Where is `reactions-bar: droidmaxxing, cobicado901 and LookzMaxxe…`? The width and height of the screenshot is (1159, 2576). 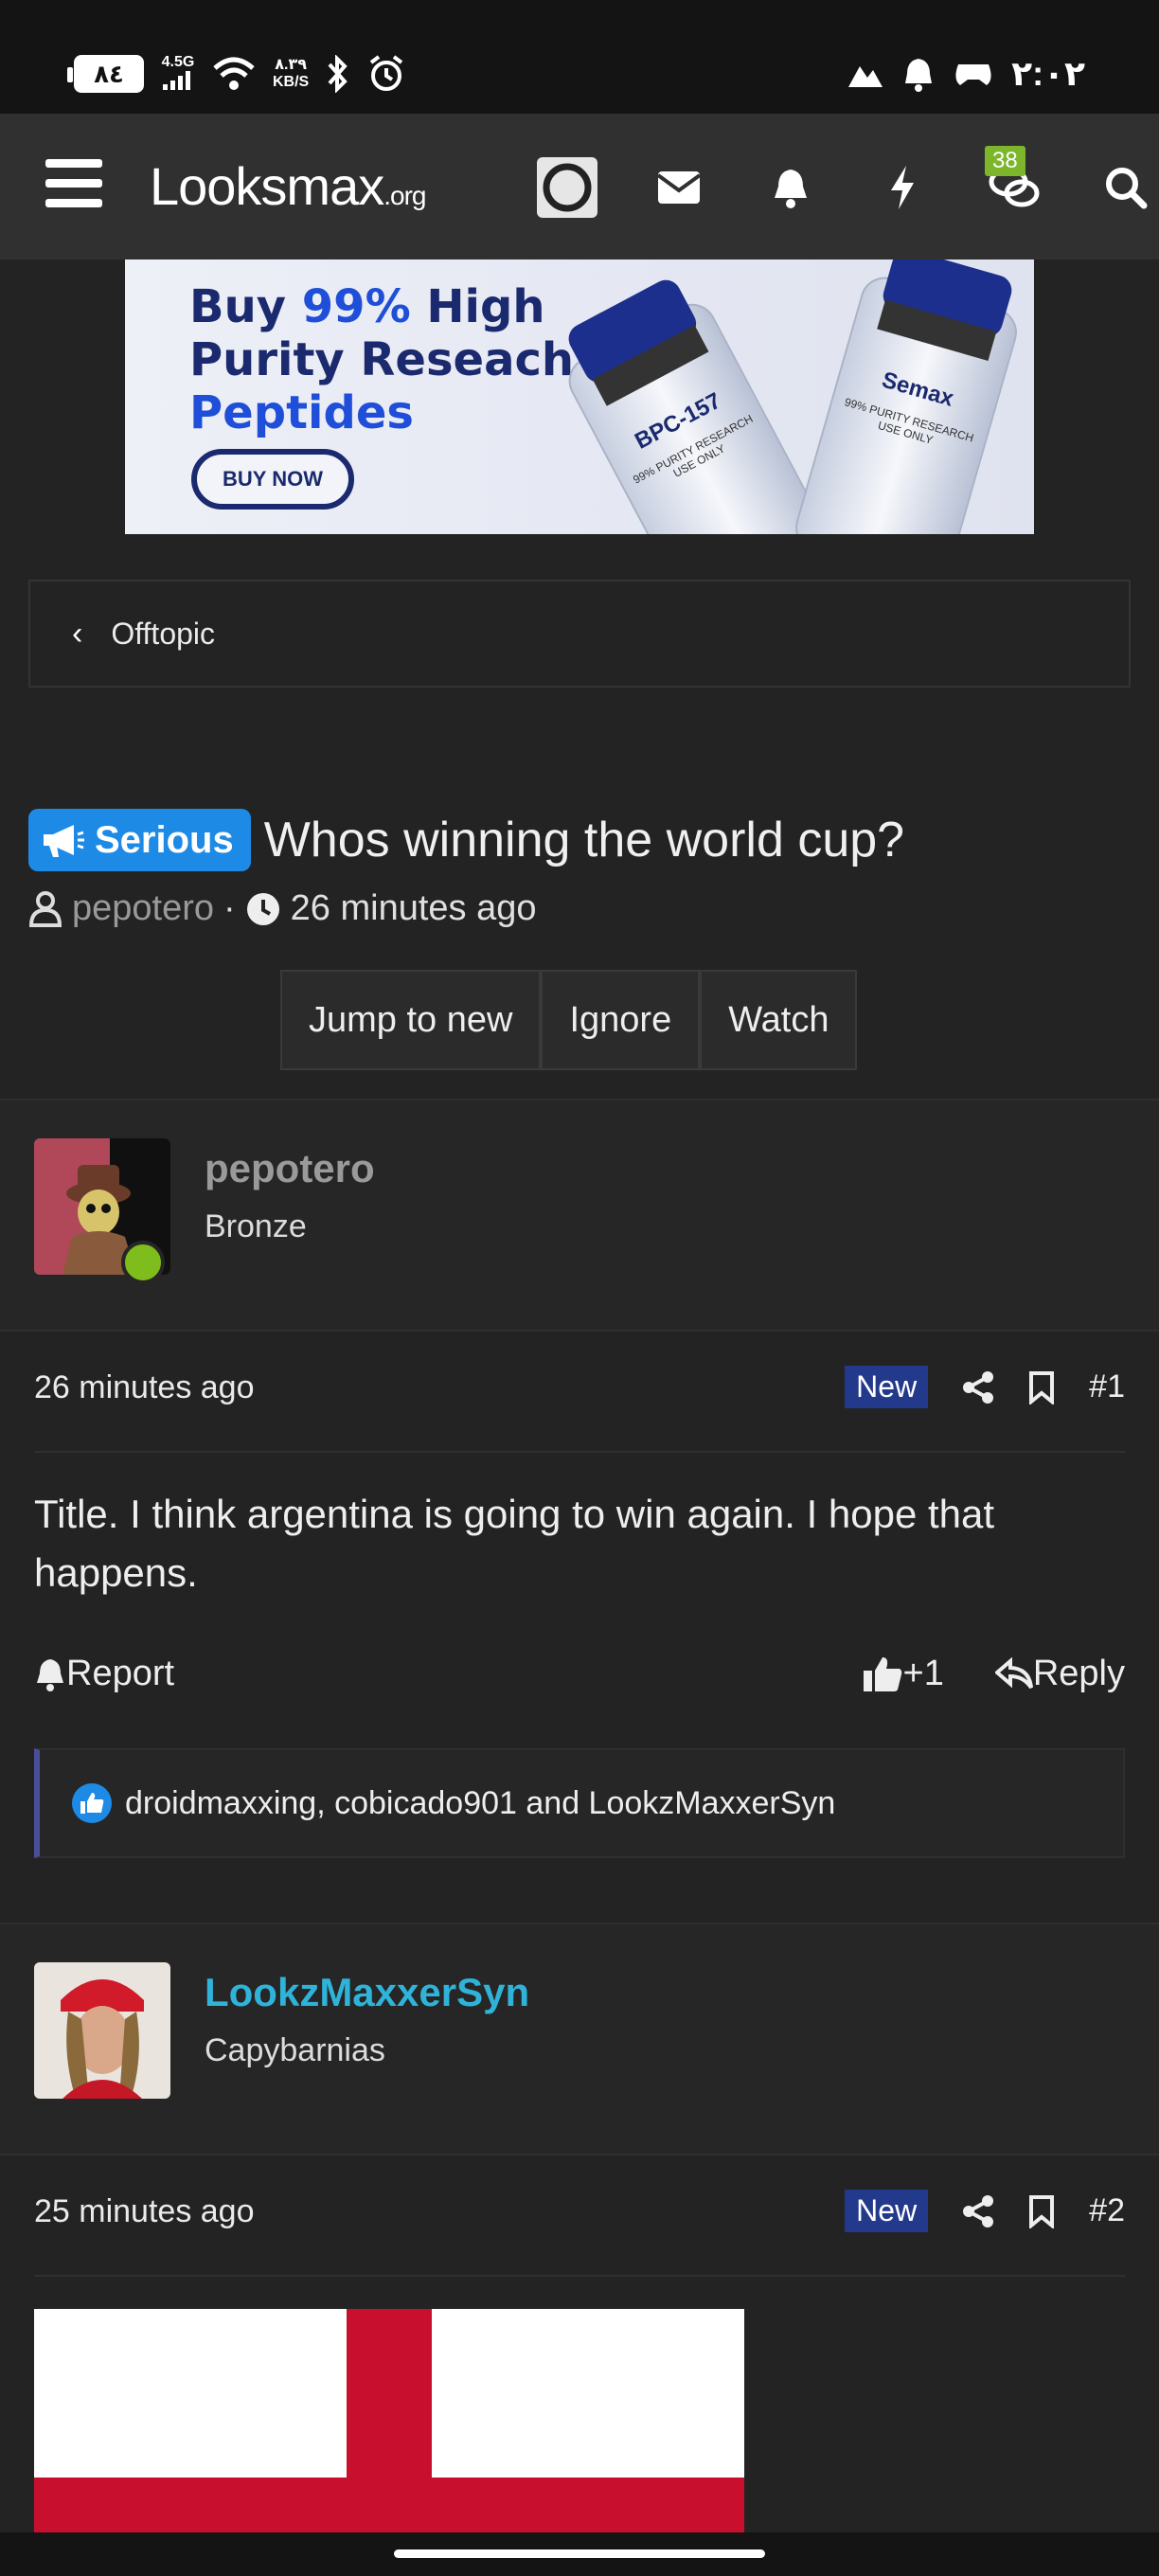
reactions-bar: droidmaxxing, cobicado901 and LookzMaxxe… is located at coordinates (579, 1803).